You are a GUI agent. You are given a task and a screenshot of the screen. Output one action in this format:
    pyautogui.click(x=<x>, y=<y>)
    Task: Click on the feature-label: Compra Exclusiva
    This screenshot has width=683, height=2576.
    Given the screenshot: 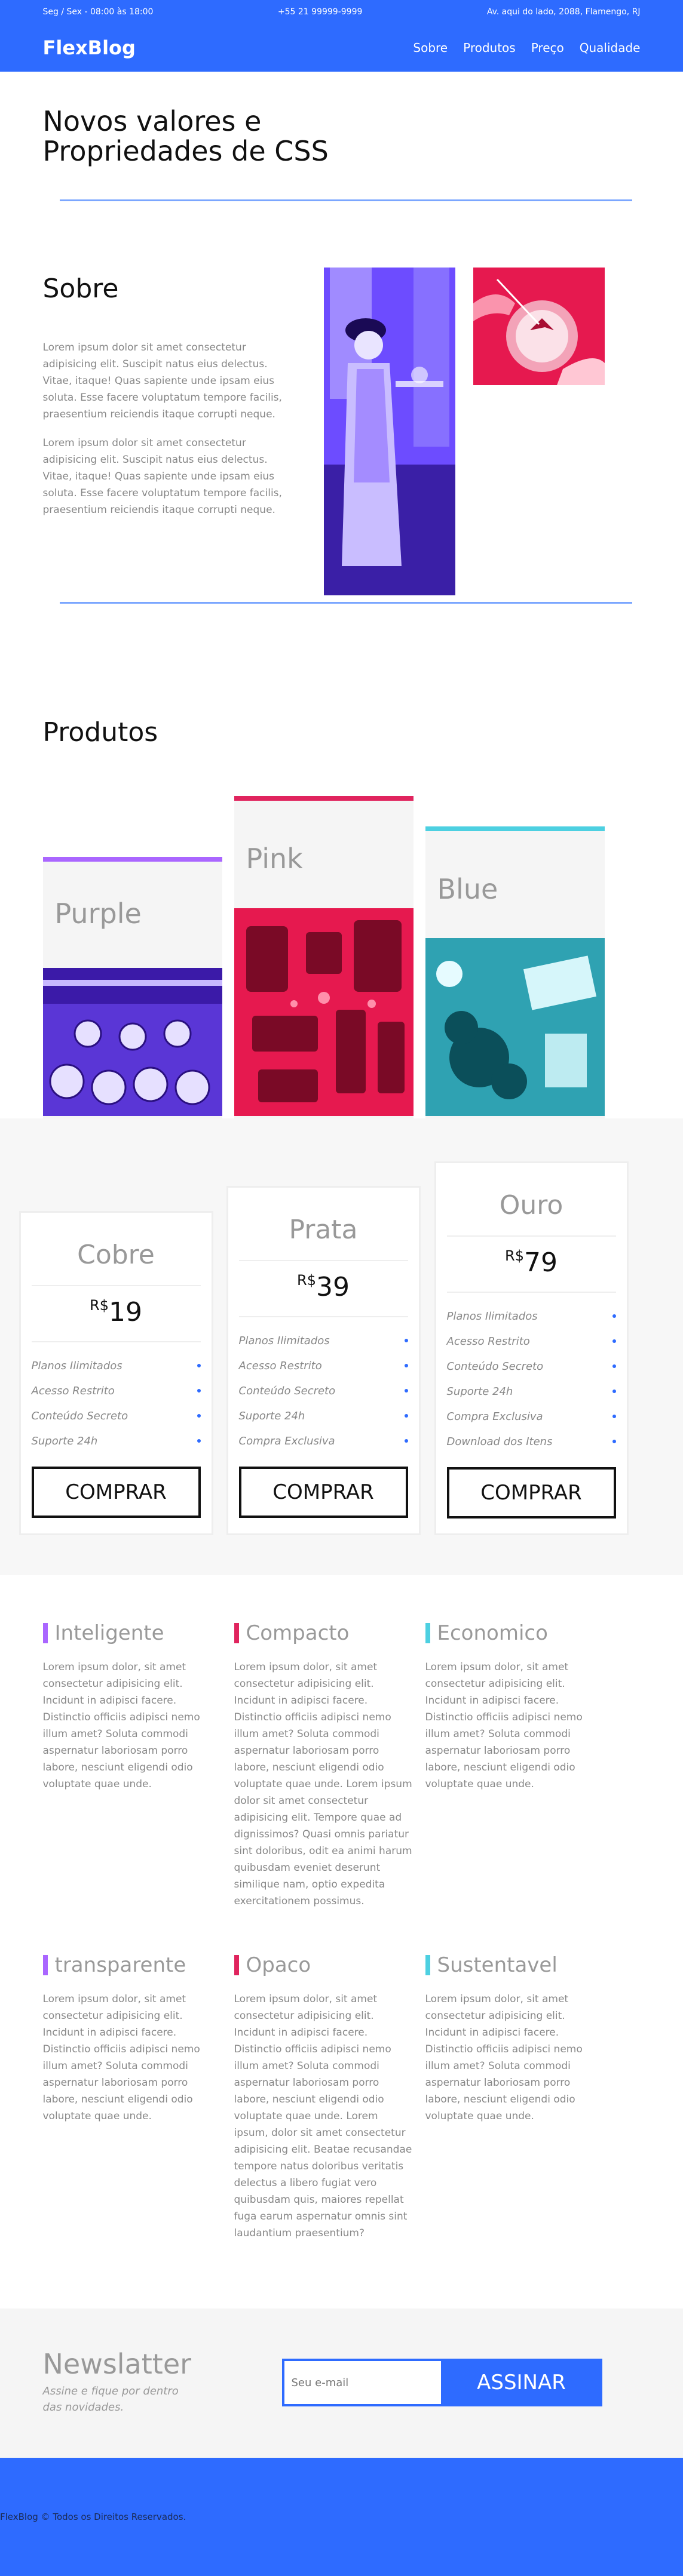 What is the action you would take?
    pyautogui.click(x=494, y=1416)
    